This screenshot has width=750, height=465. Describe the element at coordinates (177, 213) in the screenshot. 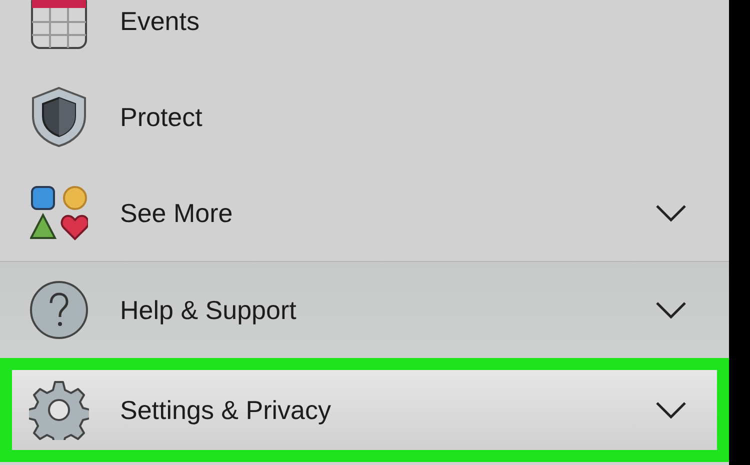

I see `menu-item-label: See More` at that location.